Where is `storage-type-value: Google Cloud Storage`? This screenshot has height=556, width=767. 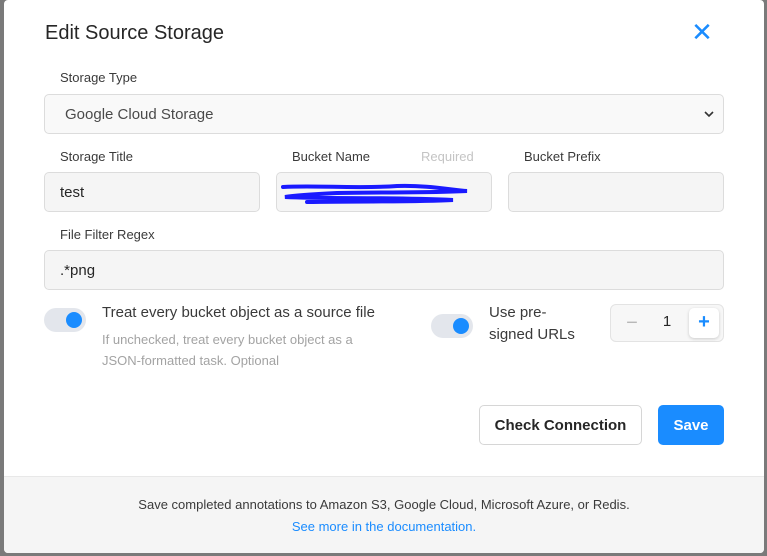
storage-type-value: Google Cloud Storage is located at coordinates (139, 114).